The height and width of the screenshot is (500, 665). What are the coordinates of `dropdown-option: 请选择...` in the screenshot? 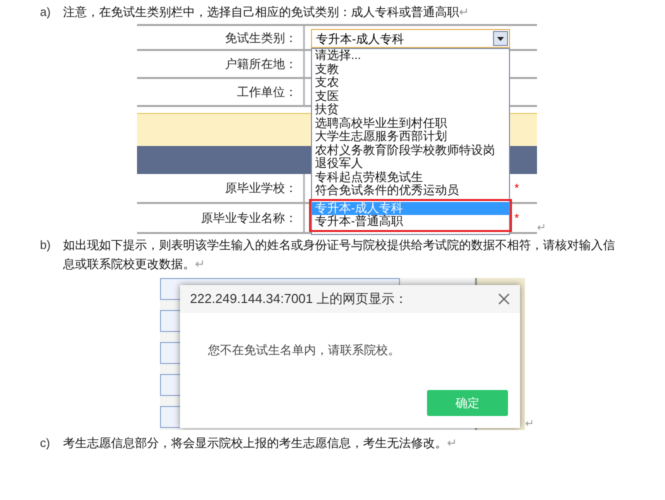 It's located at (410, 55).